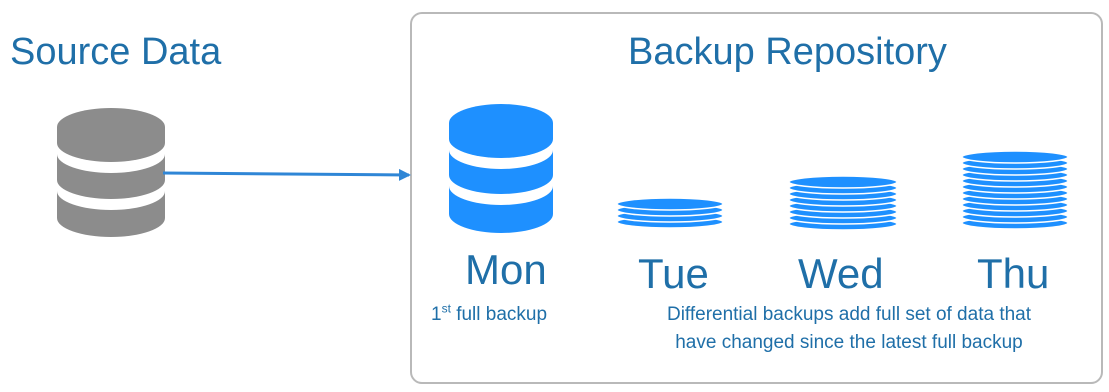 Image resolution: width=1109 pixels, height=392 pixels. Describe the element at coordinates (673, 273) in the screenshot. I see `day-label-tuesday: Tue` at that location.